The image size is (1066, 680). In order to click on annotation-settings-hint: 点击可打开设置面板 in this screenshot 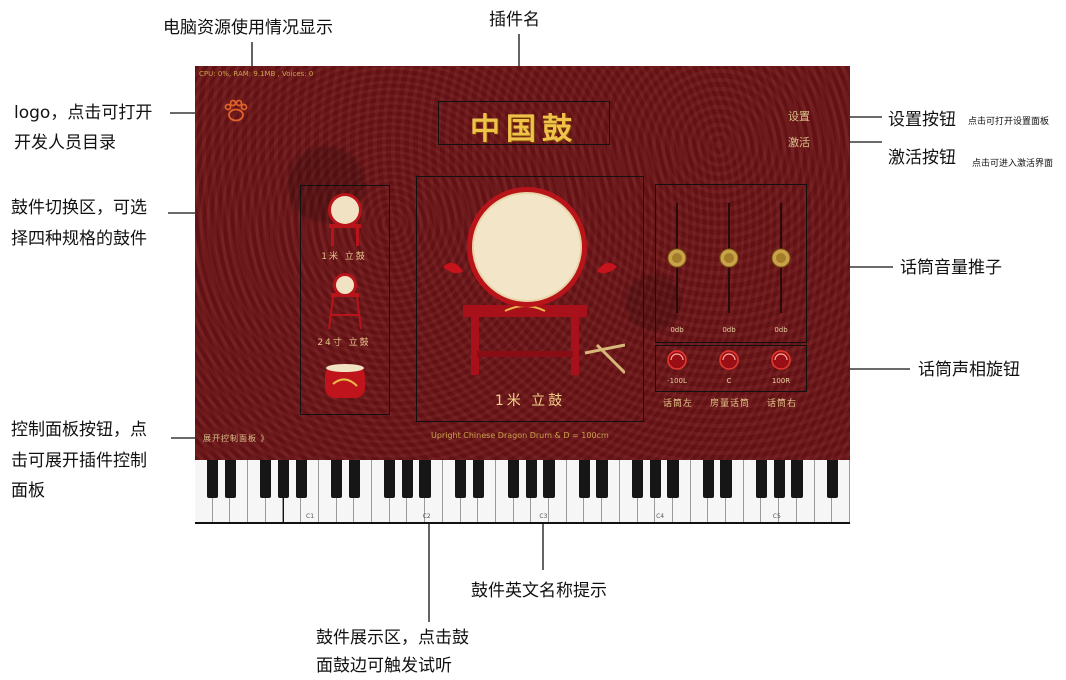, I will do `click(1009, 122)`.